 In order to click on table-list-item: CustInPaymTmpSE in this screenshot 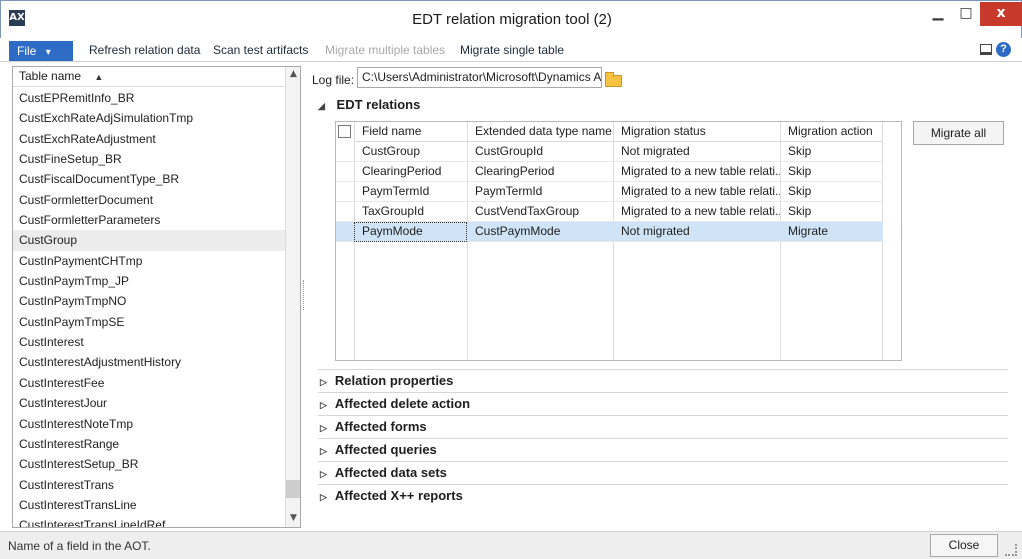, I will do `click(149, 322)`.